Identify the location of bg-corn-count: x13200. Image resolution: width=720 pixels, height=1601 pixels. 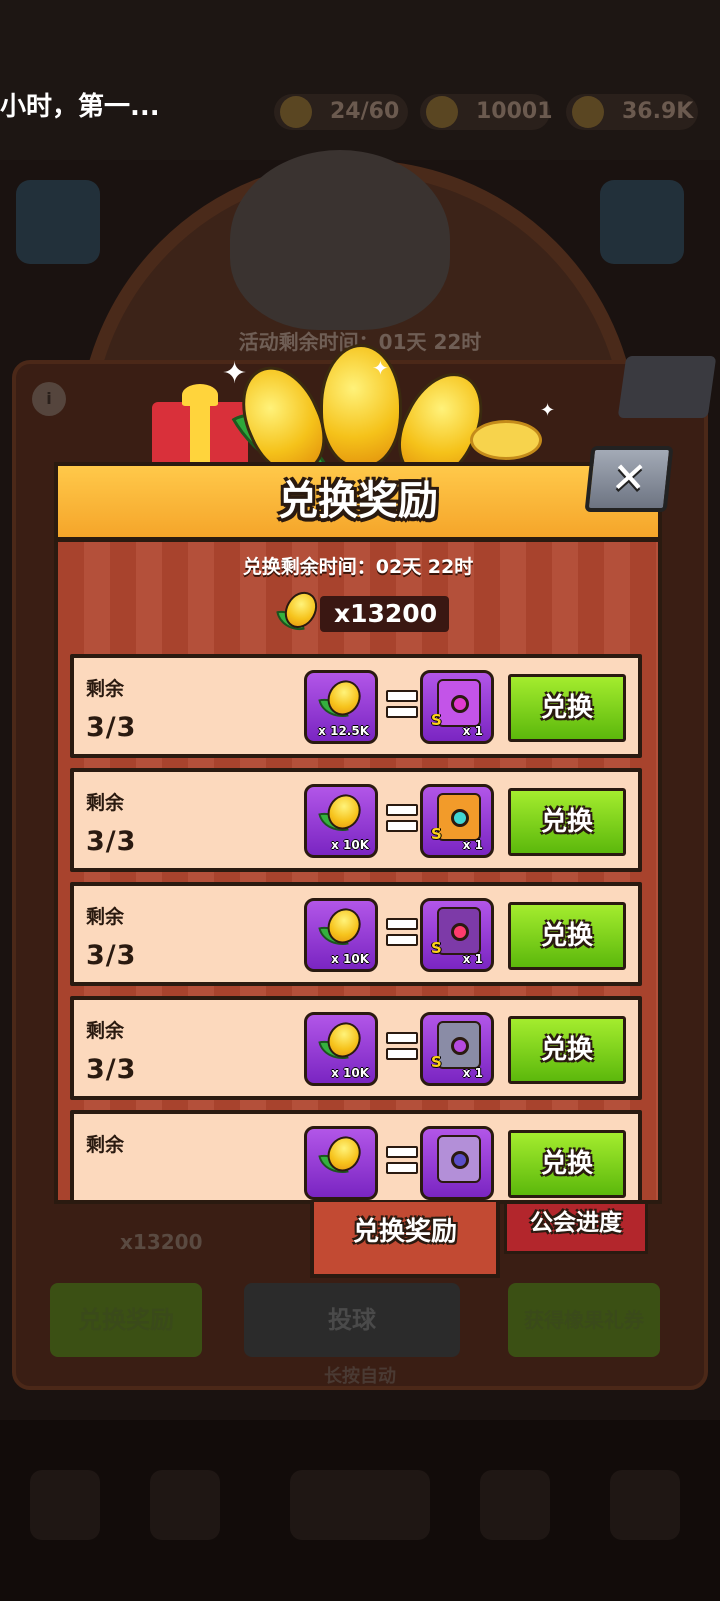
(161, 1242).